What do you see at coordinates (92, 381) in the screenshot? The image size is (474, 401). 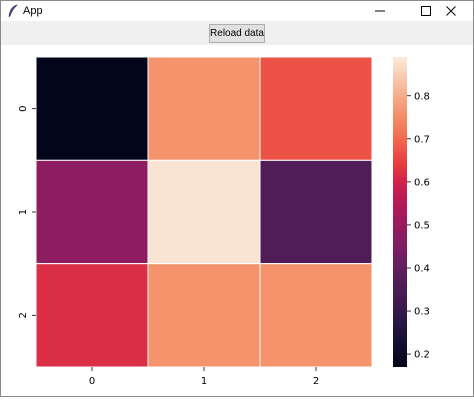 I see `x-tick-label: 0` at bounding box center [92, 381].